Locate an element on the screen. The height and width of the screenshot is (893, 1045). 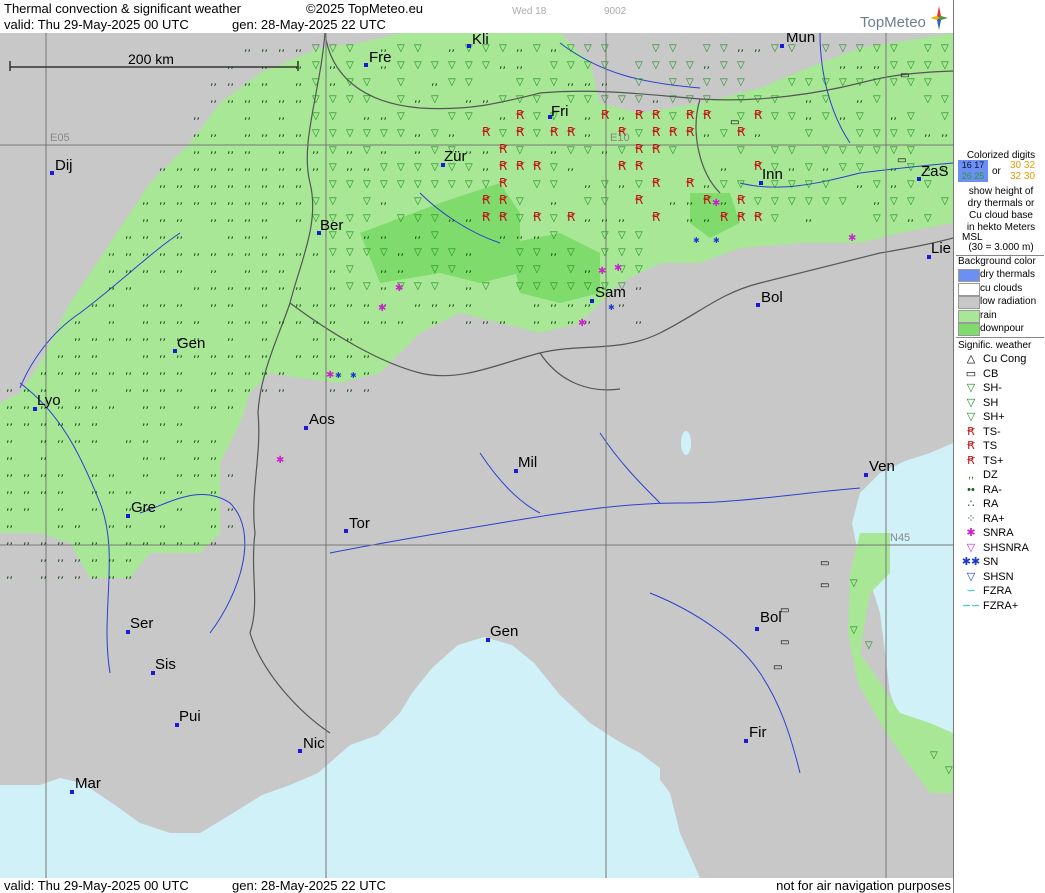
legend-label: rain is located at coordinates (988, 315).